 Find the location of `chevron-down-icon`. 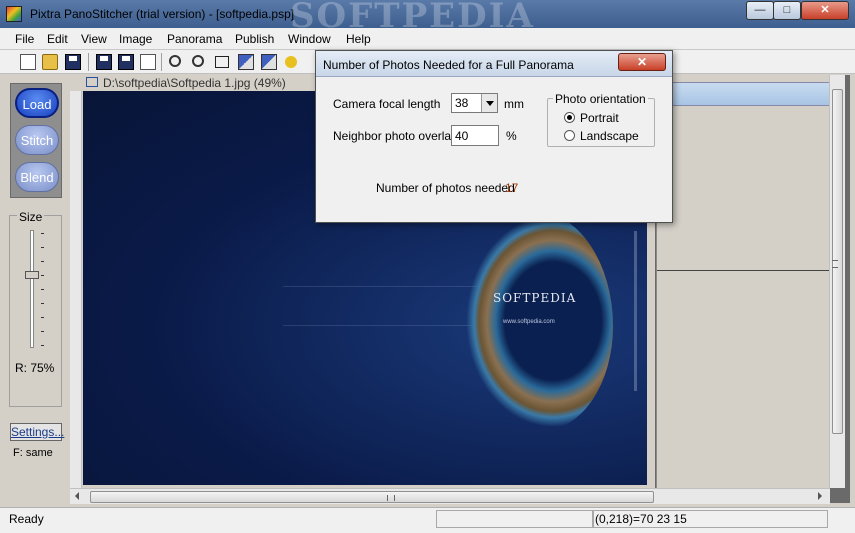

chevron-down-icon is located at coordinates (489, 103).